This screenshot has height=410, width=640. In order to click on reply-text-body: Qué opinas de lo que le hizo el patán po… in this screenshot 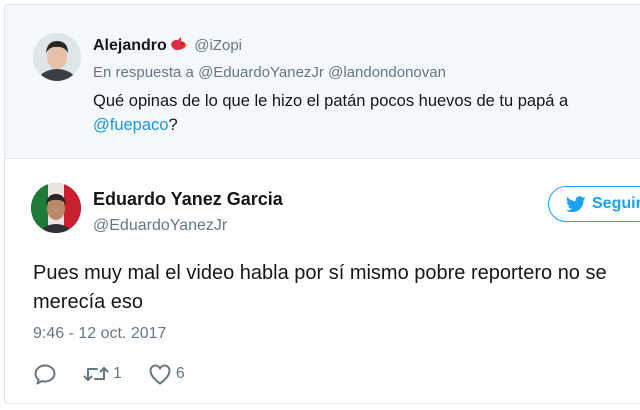, I will do `click(331, 101)`.